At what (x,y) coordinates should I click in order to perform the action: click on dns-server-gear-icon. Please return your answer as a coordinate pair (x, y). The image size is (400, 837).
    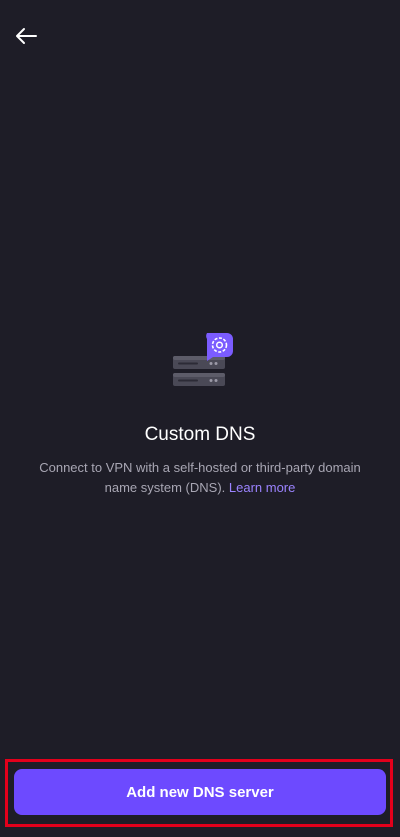
    Looking at the image, I should click on (200, 365).